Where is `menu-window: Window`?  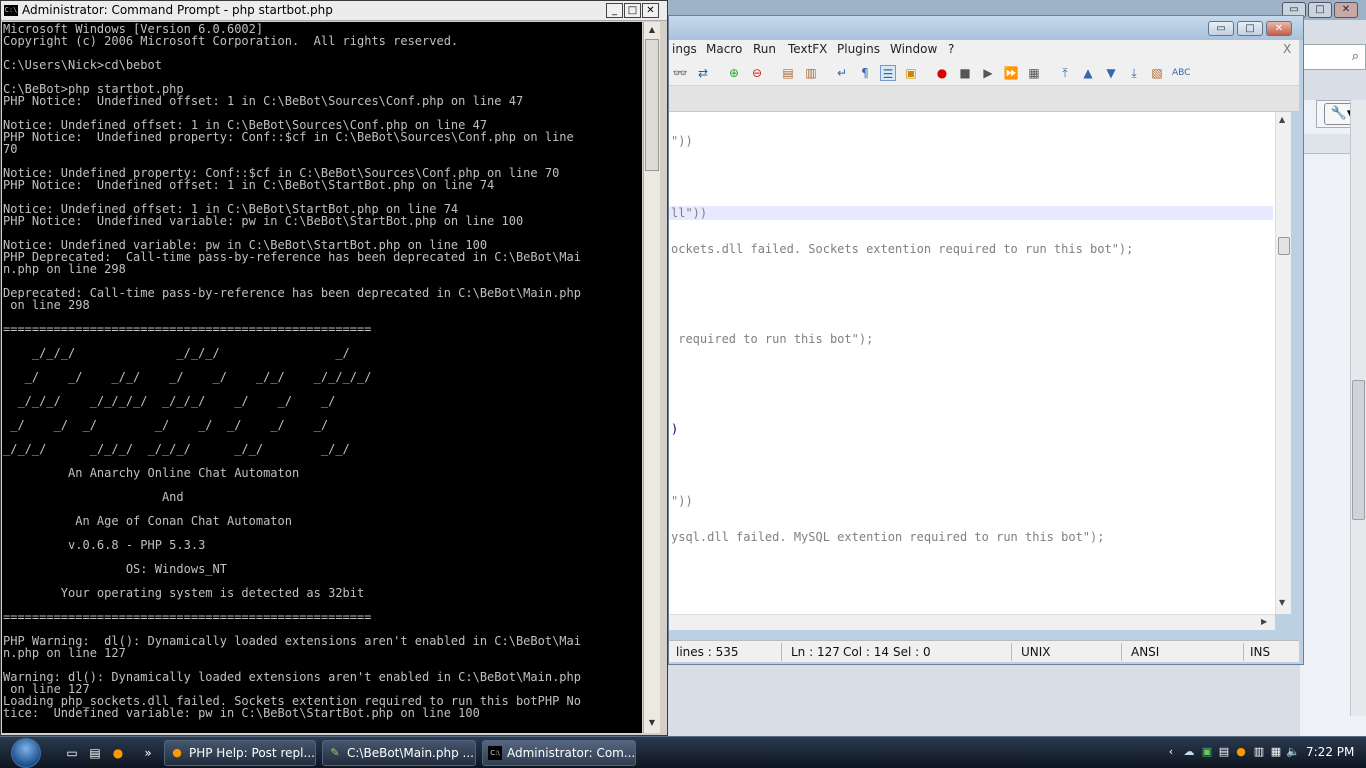 menu-window: Window is located at coordinates (913, 49).